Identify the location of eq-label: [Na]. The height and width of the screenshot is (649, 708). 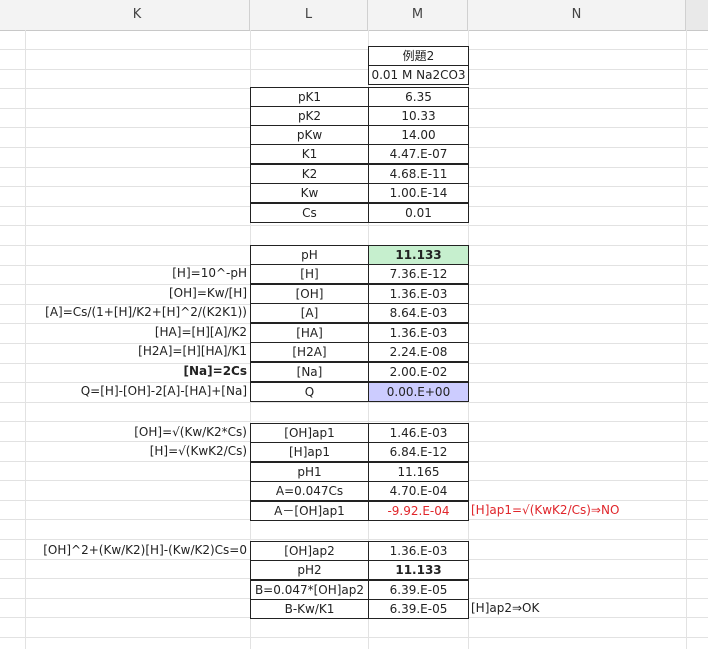
(309, 372).